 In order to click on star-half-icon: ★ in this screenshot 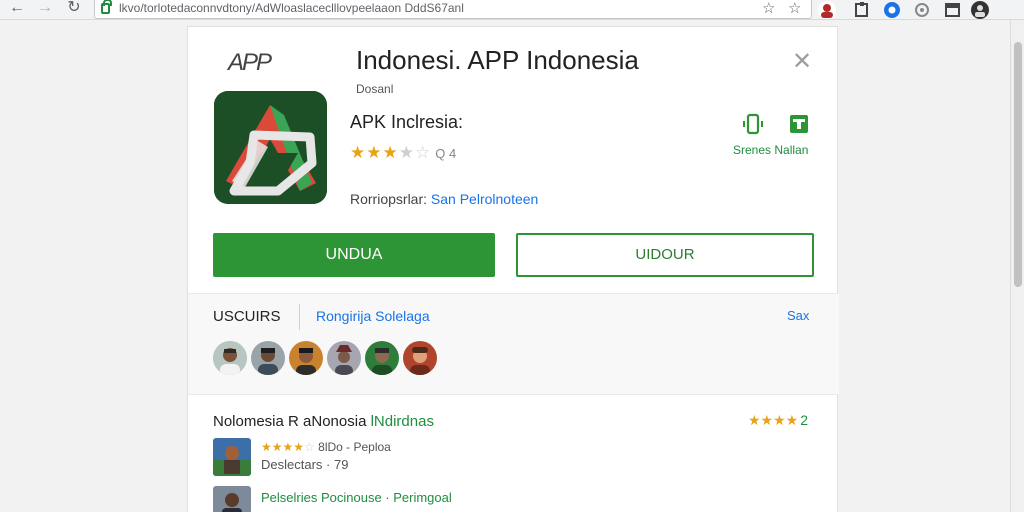, I will do `click(792, 420)`.